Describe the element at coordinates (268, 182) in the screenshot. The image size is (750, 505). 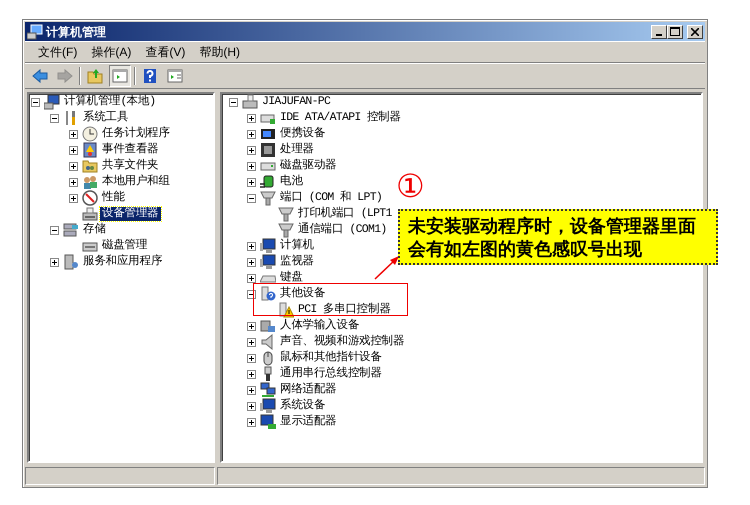
I see `battery-icon` at that location.